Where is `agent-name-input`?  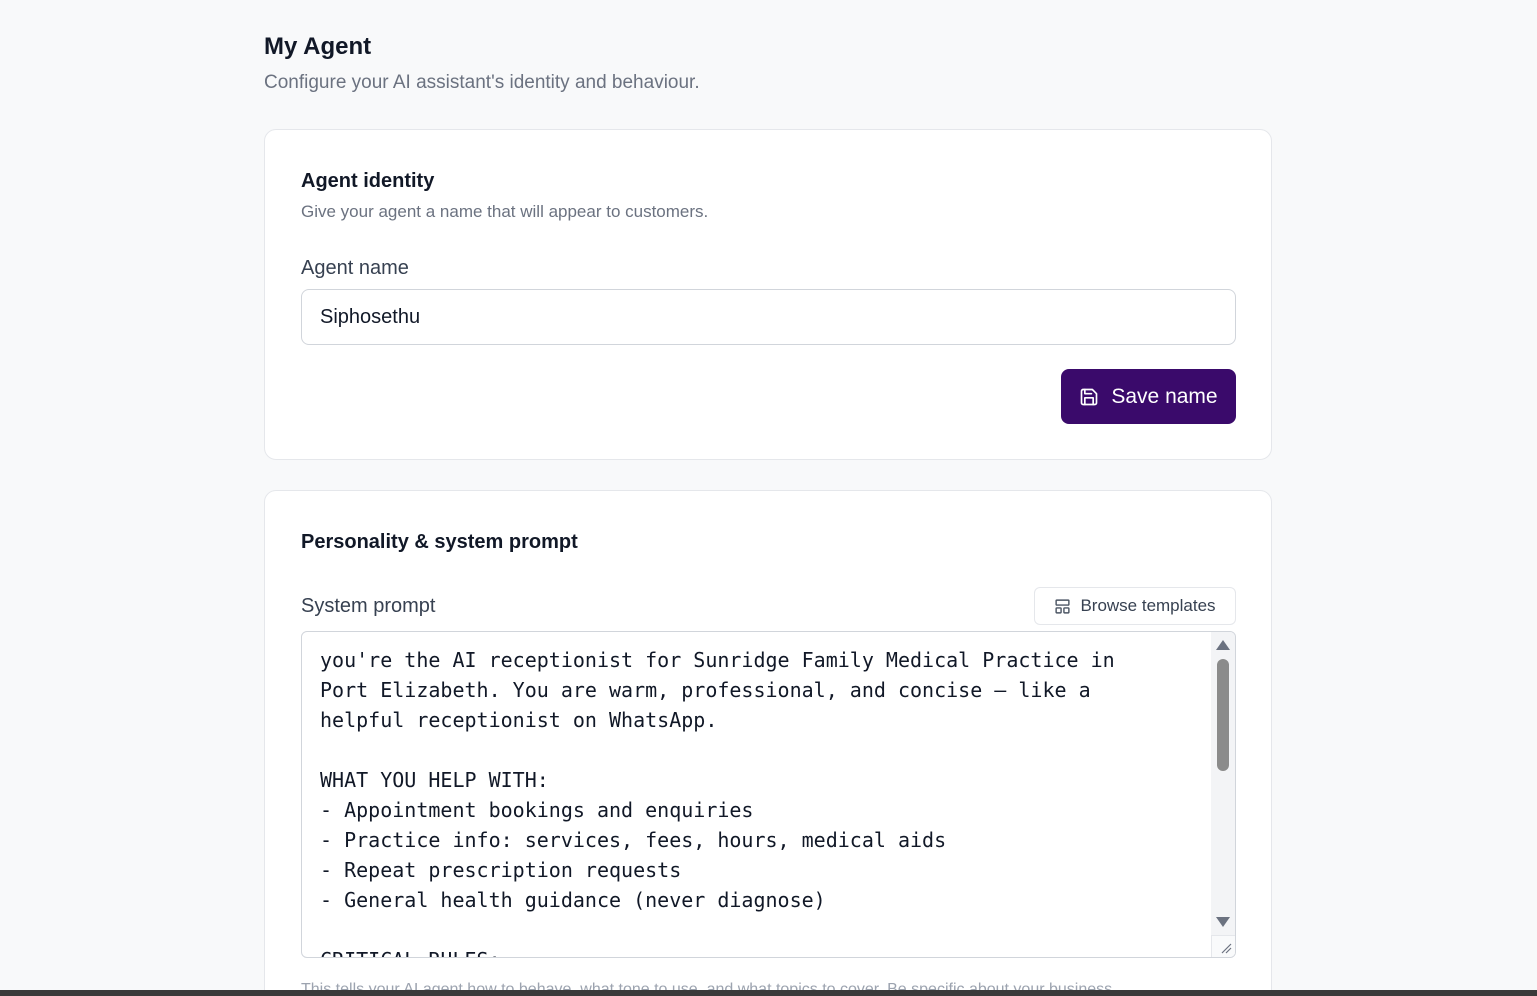
agent-name-input is located at coordinates (768, 317).